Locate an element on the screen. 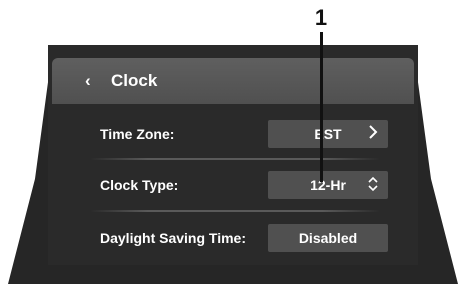 The width and height of the screenshot is (467, 284). clock-type-selector: 12-Hr is located at coordinates (328, 185).